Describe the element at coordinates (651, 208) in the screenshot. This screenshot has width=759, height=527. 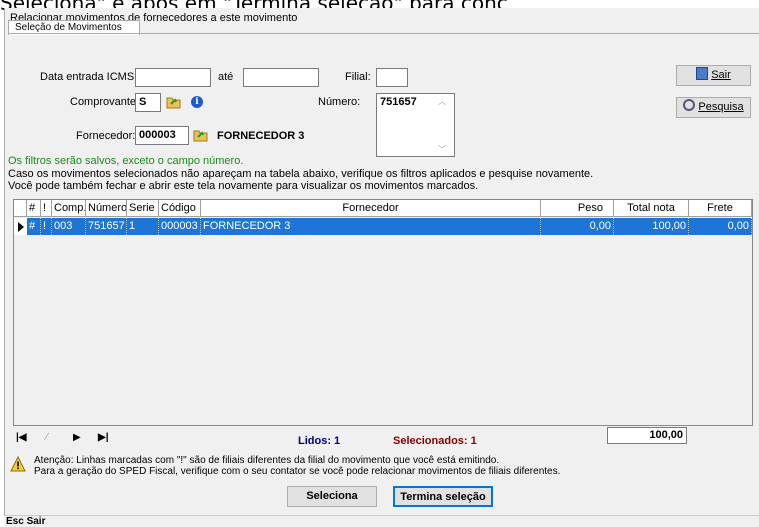
I see `table-header-cell: Total nota` at that location.